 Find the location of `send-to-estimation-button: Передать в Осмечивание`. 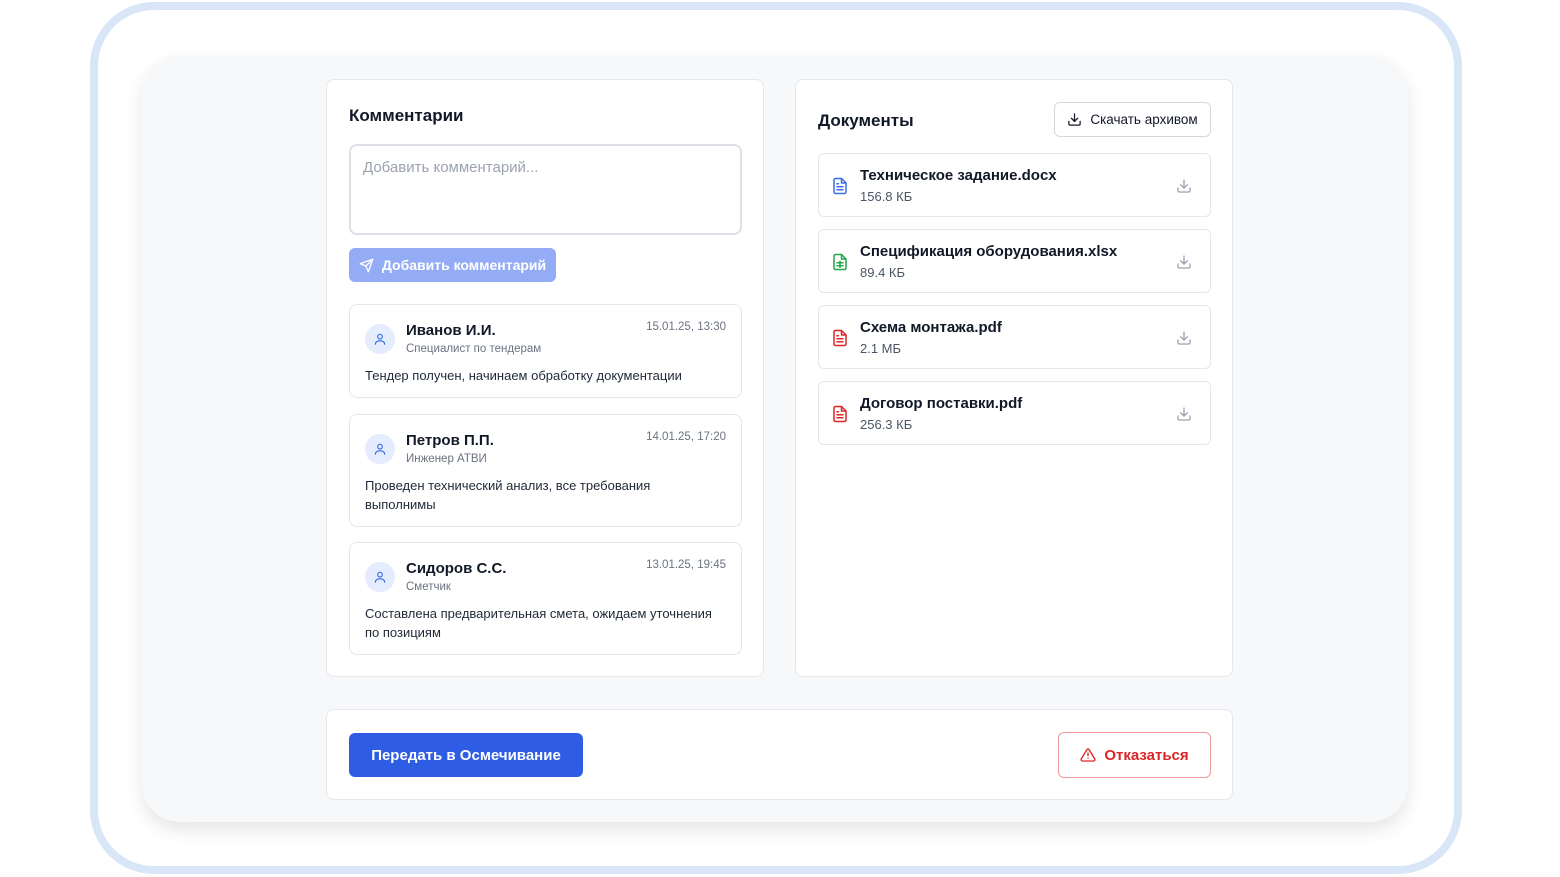

send-to-estimation-button: Передать в Осмечивание is located at coordinates (466, 755).